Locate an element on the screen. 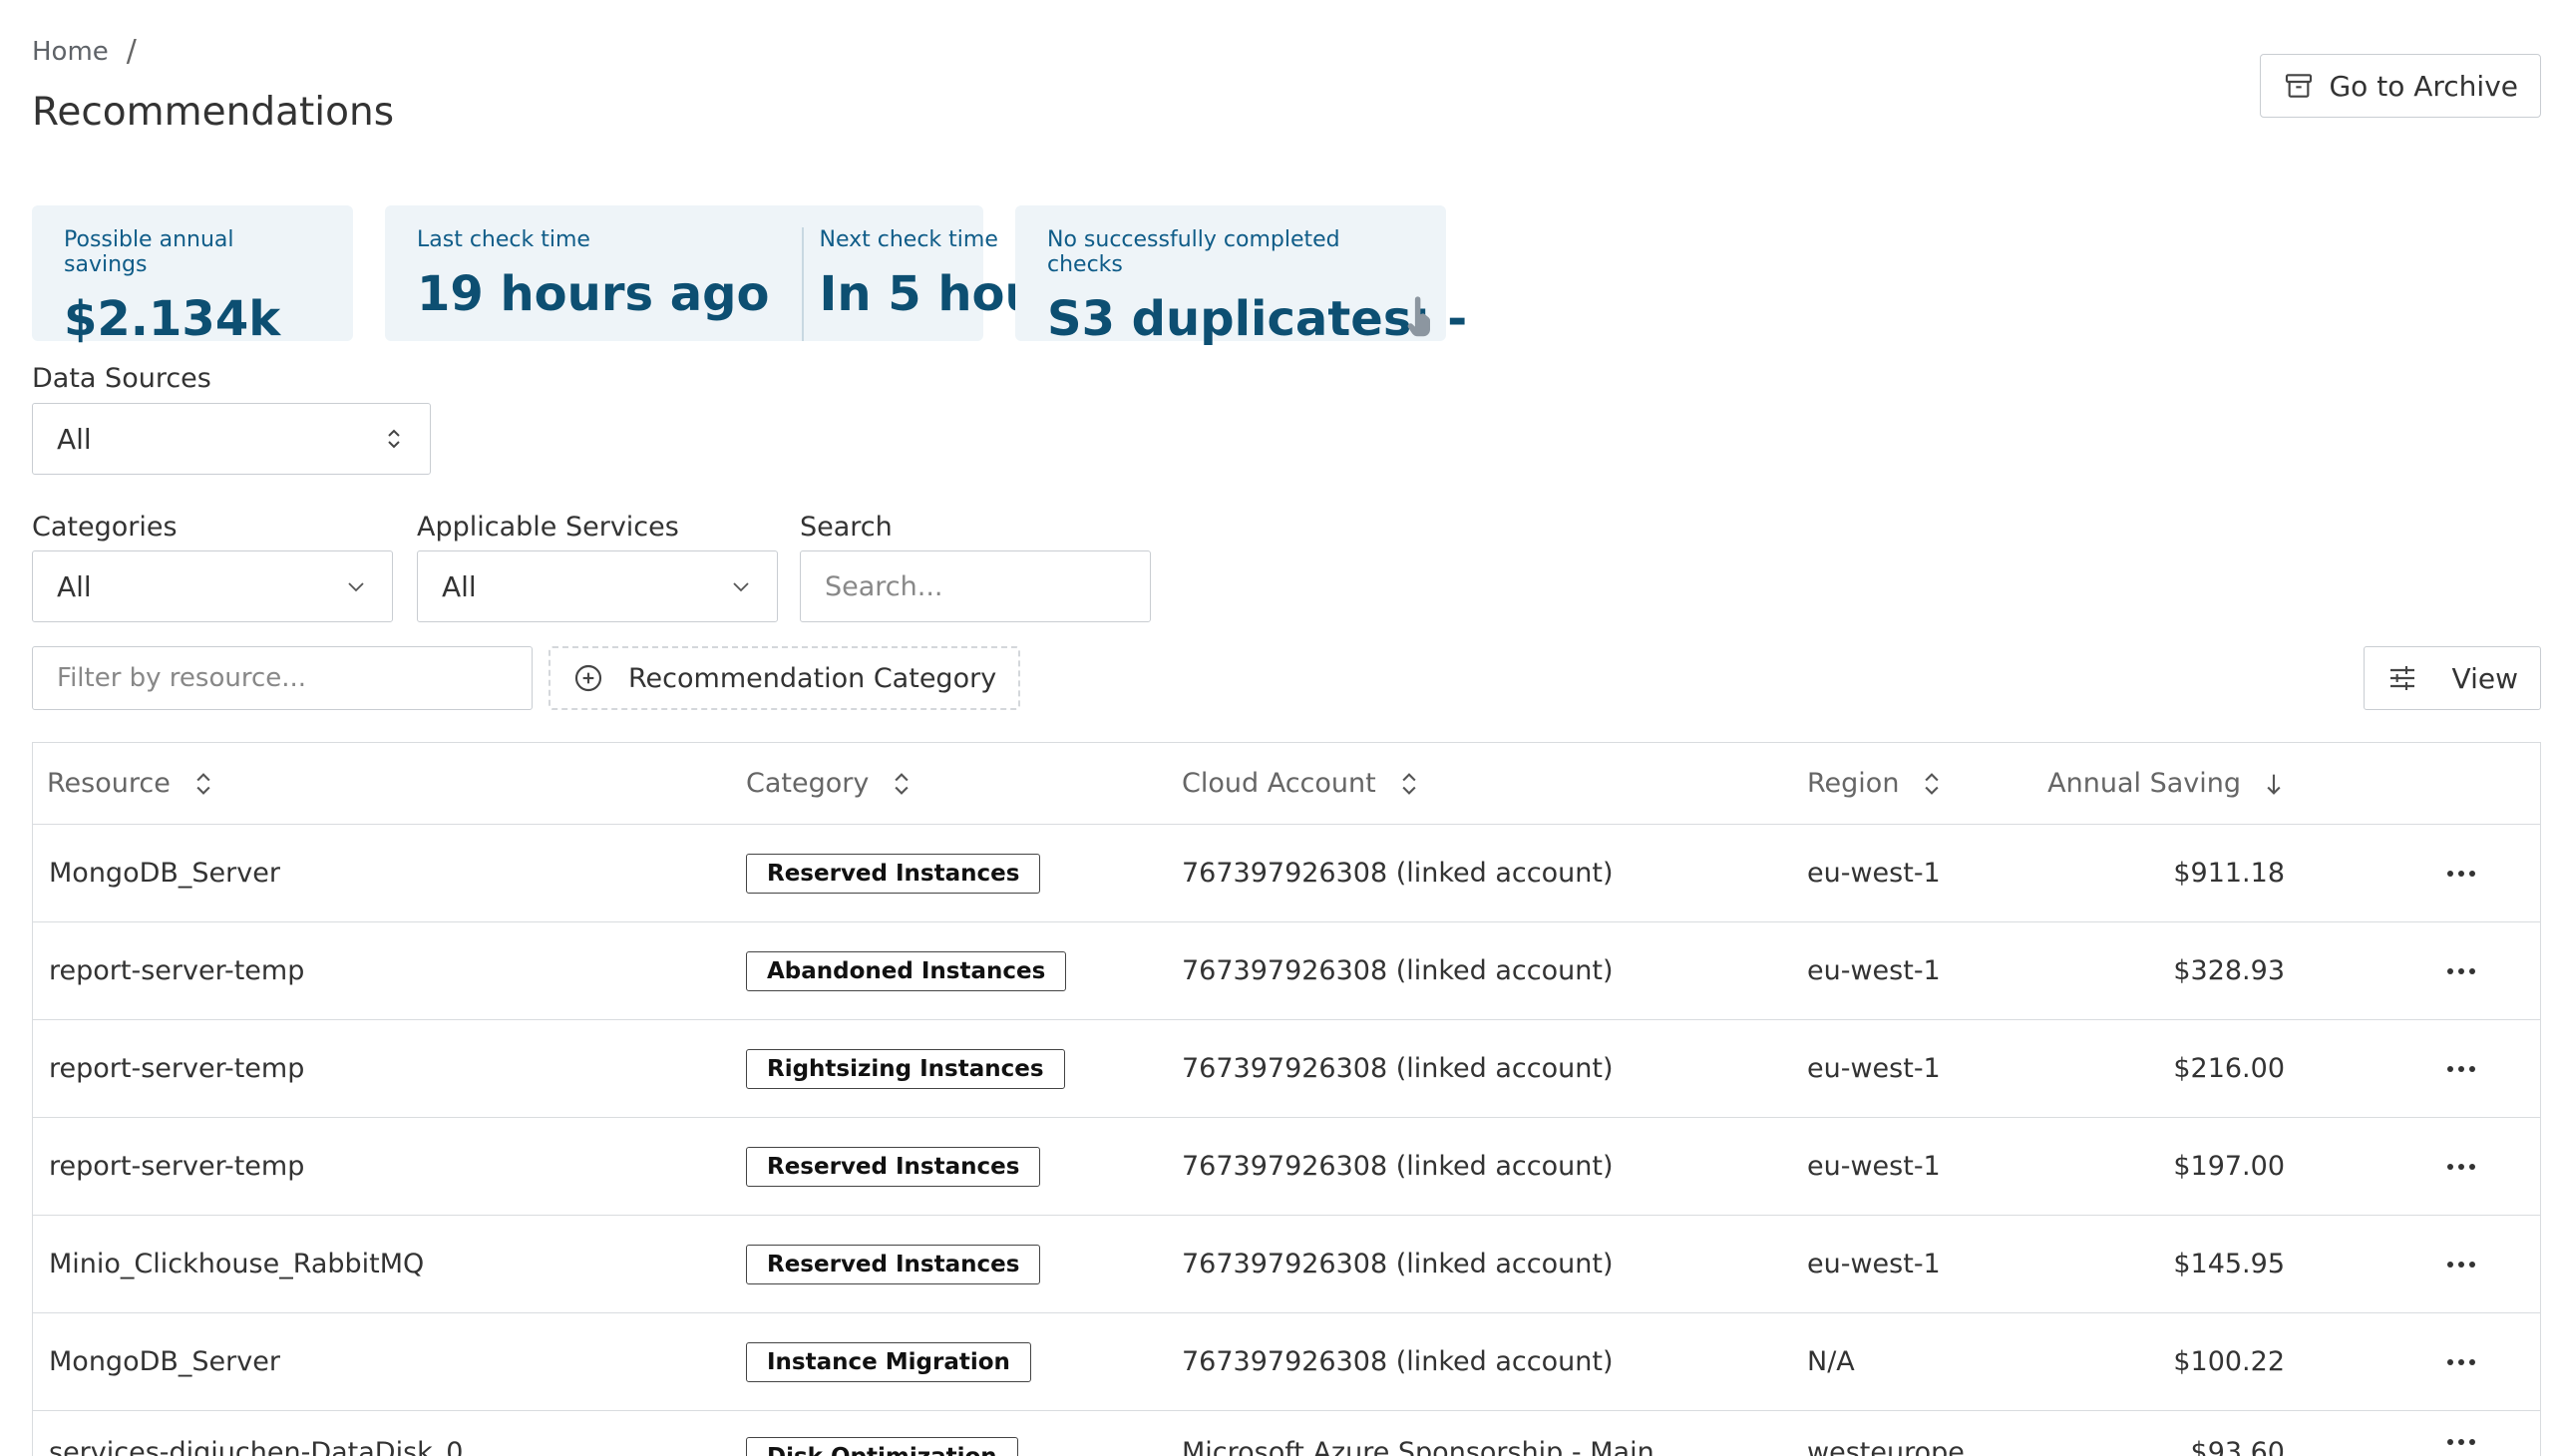 The height and width of the screenshot is (1456, 2559). annual-saving-cell: $197.00 is located at coordinates (2229, 1166).